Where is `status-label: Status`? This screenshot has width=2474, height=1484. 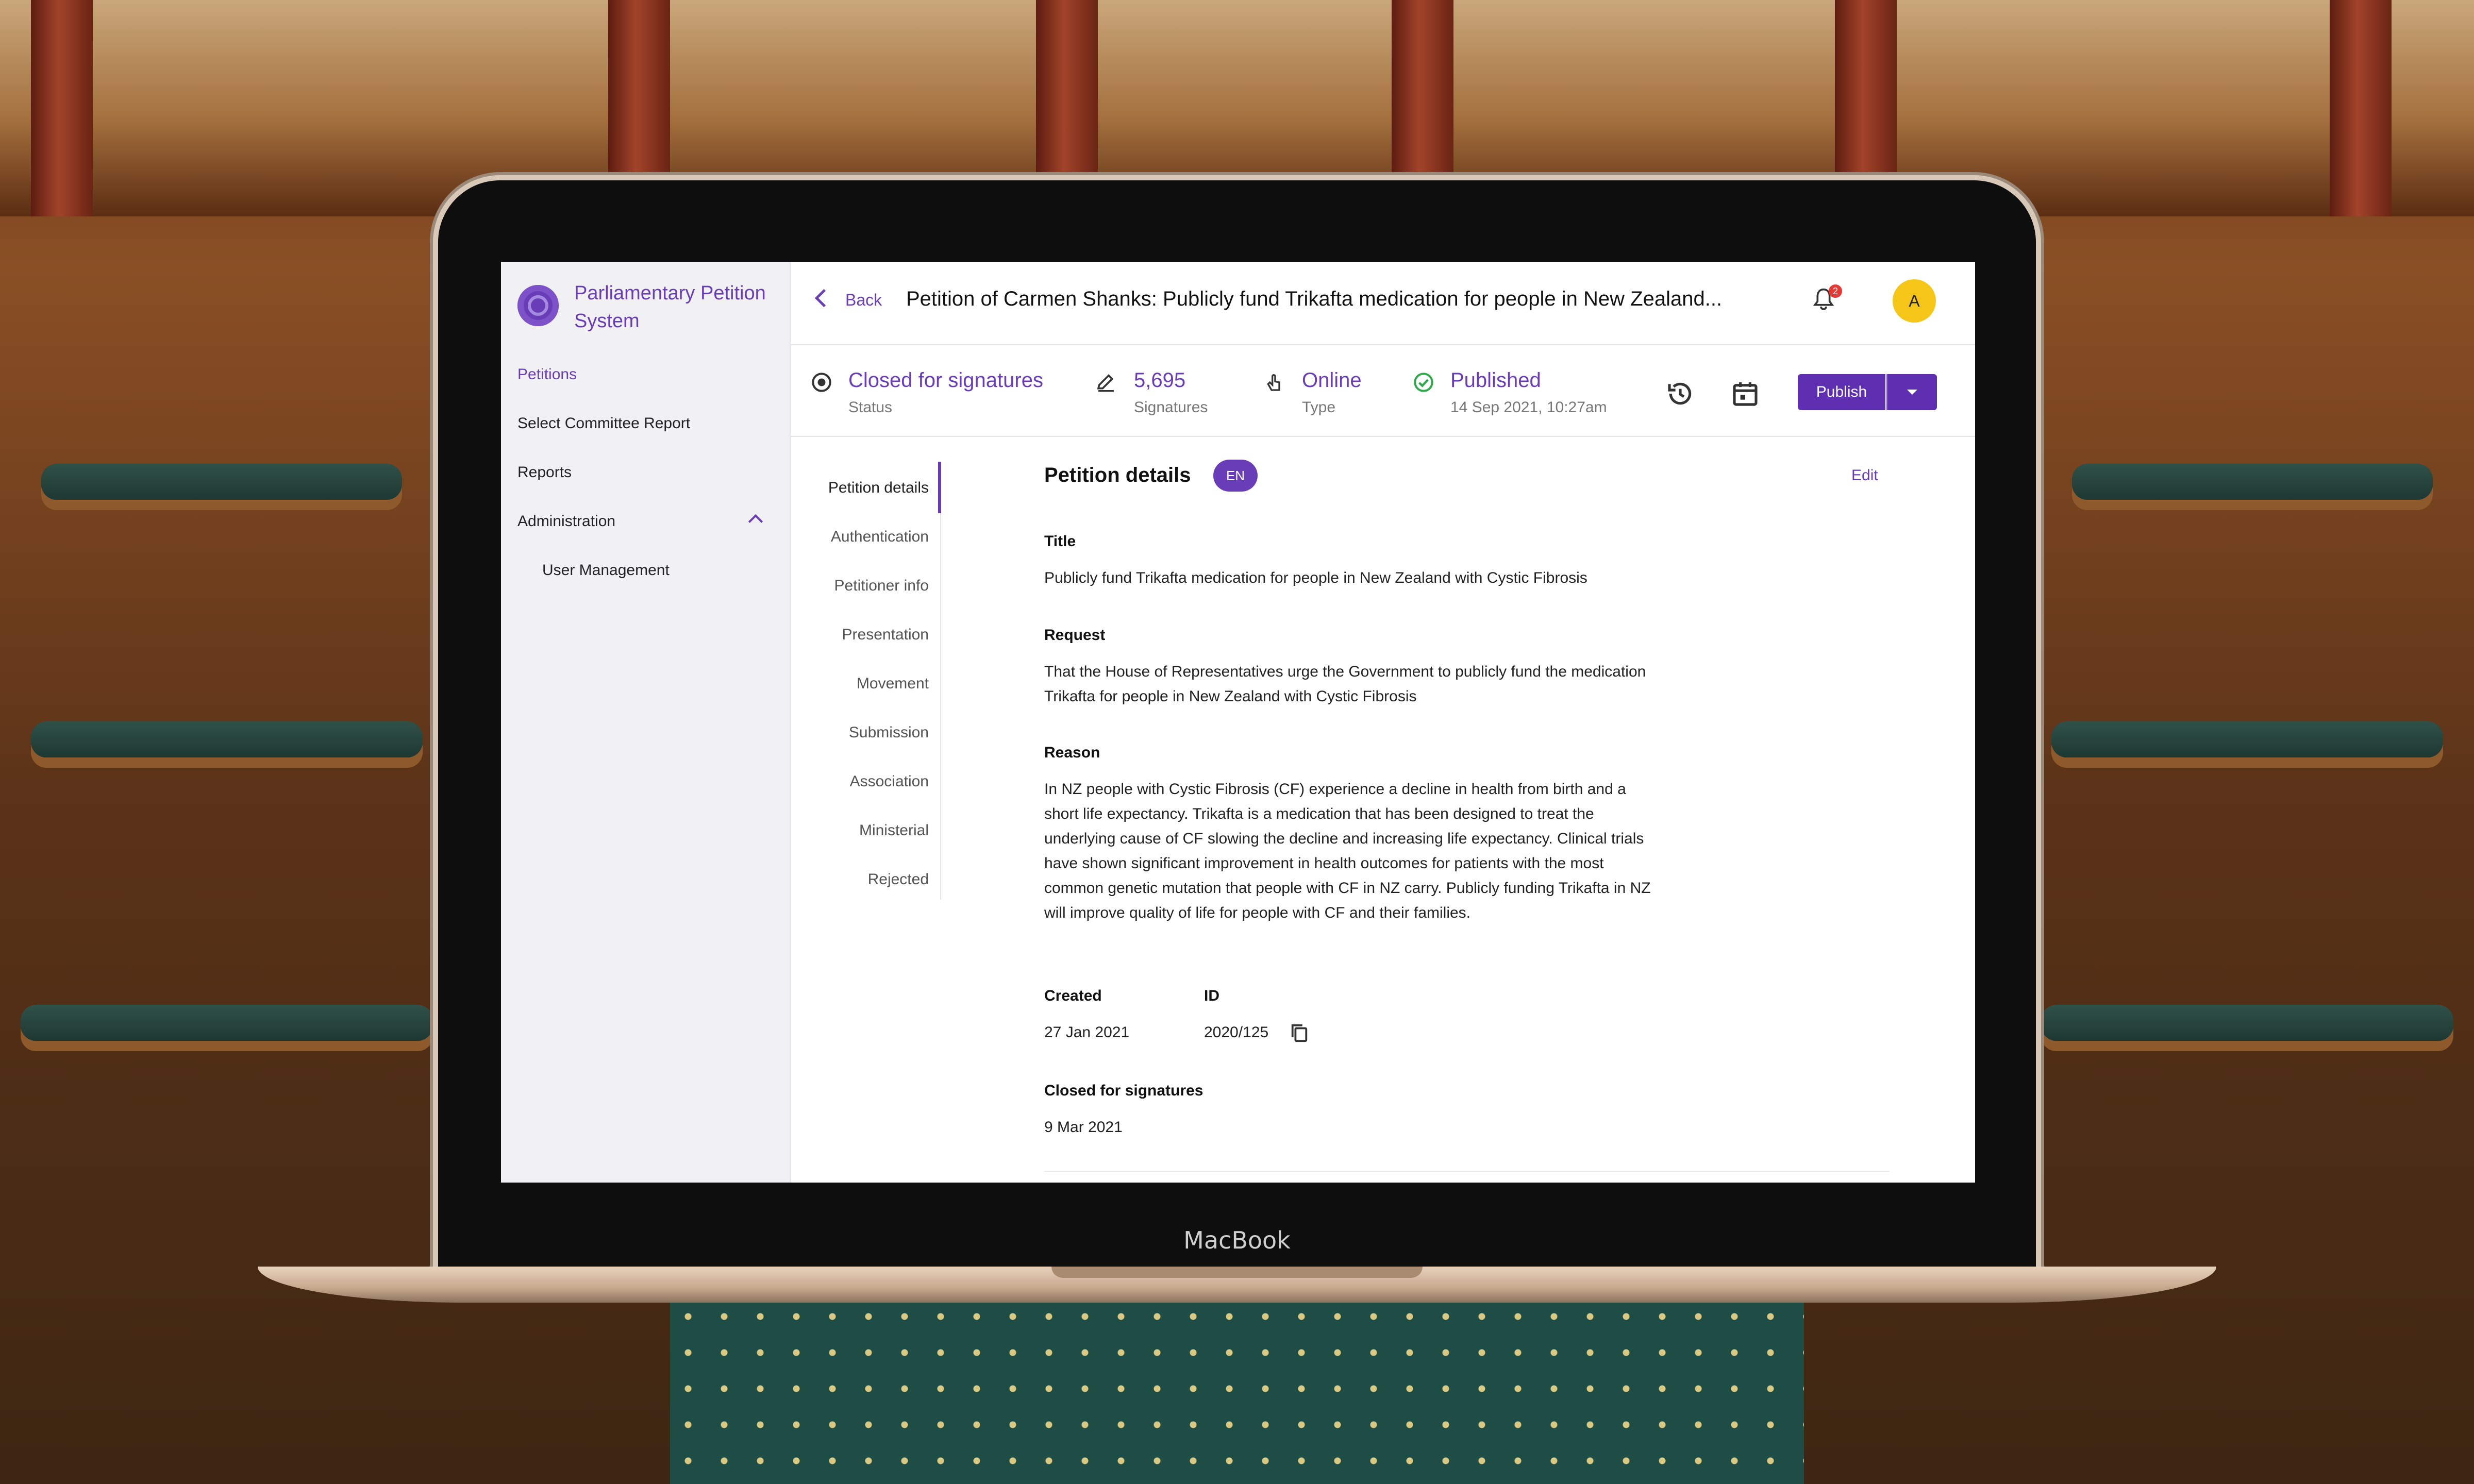
status-label: Status is located at coordinates (870, 407).